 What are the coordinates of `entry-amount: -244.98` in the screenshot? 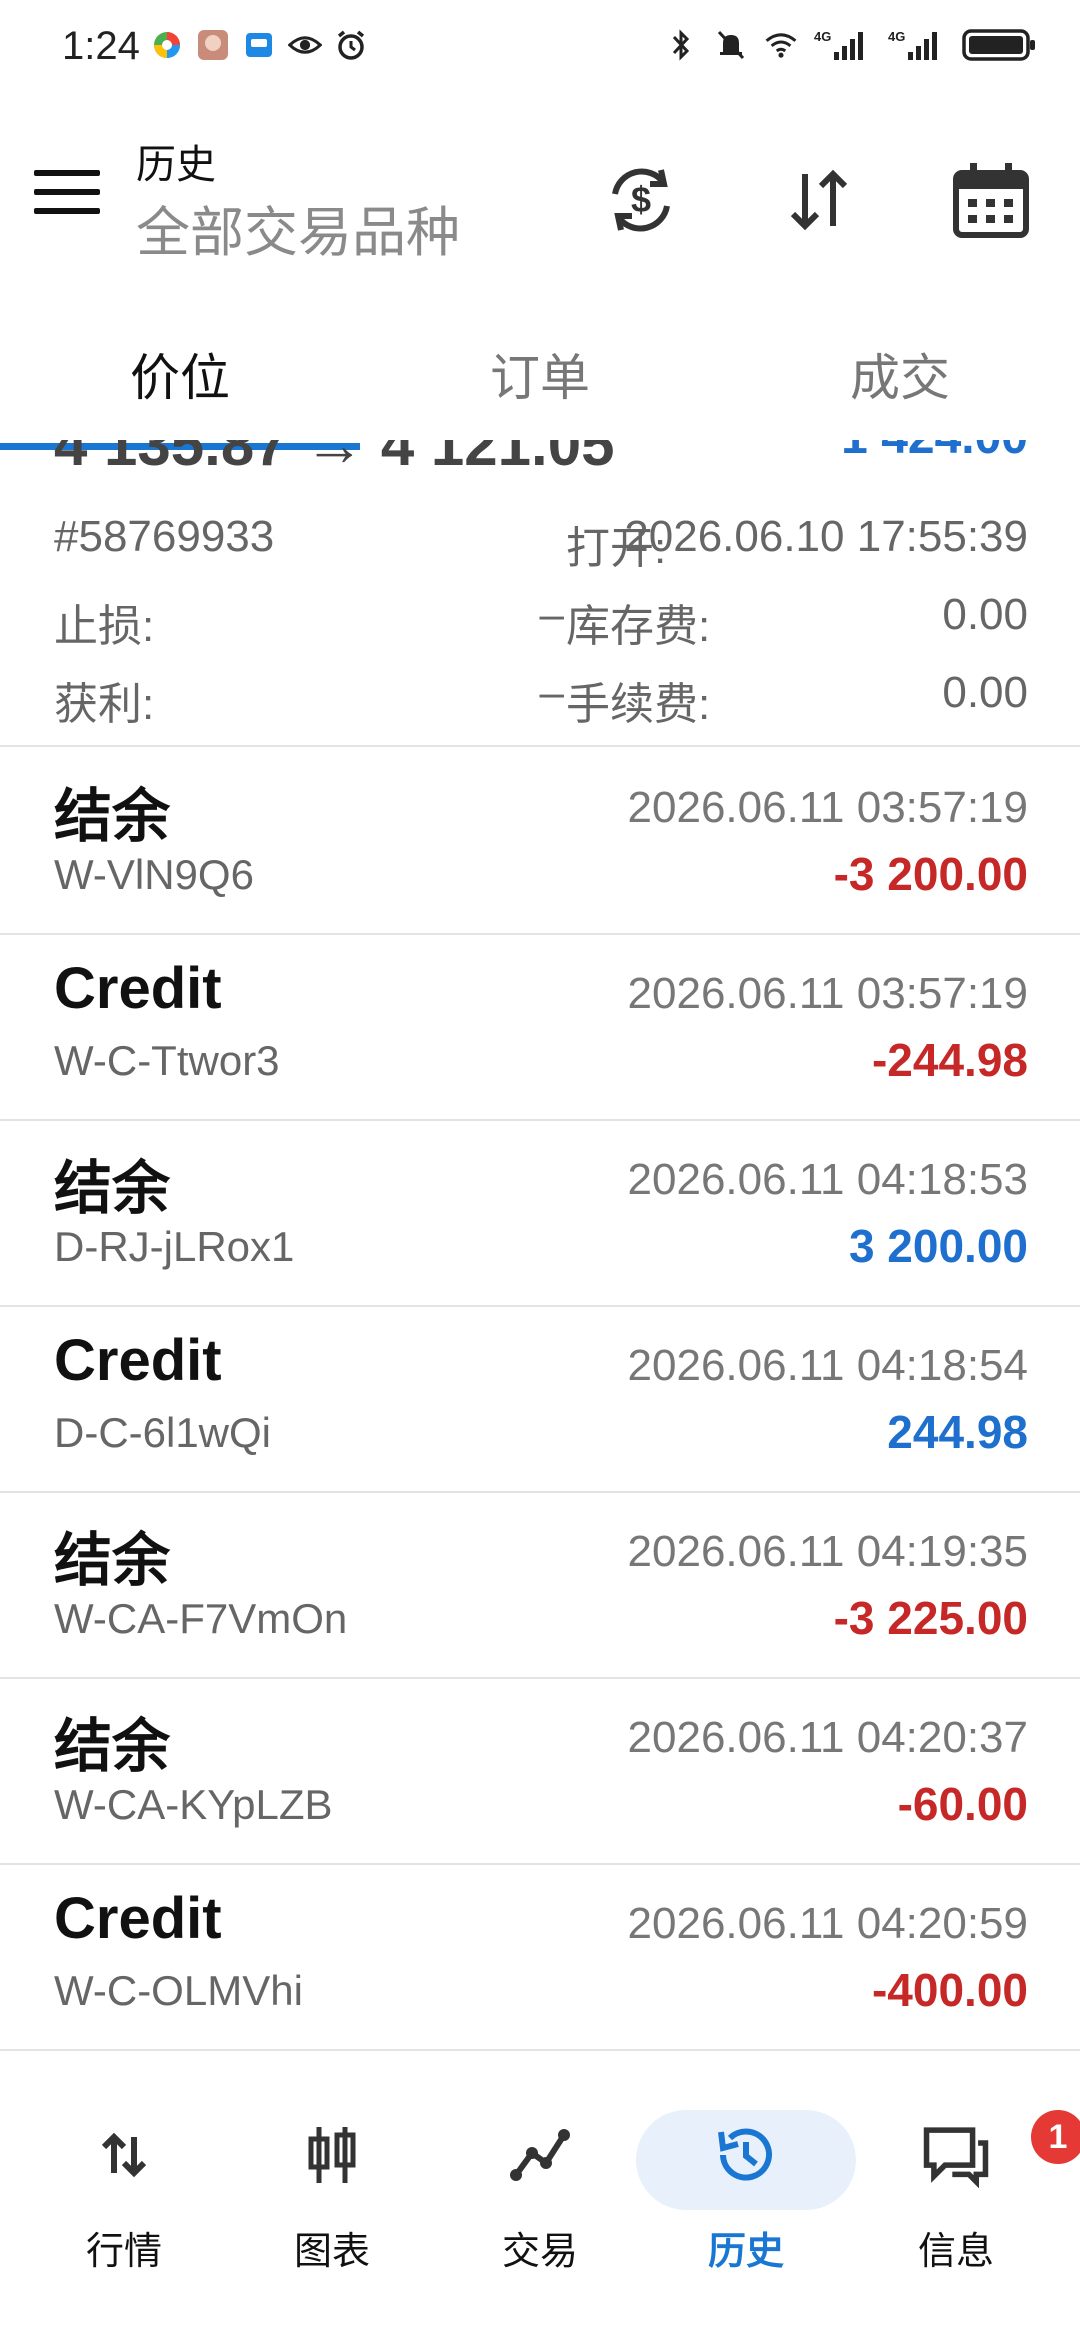 It's located at (949, 1060).